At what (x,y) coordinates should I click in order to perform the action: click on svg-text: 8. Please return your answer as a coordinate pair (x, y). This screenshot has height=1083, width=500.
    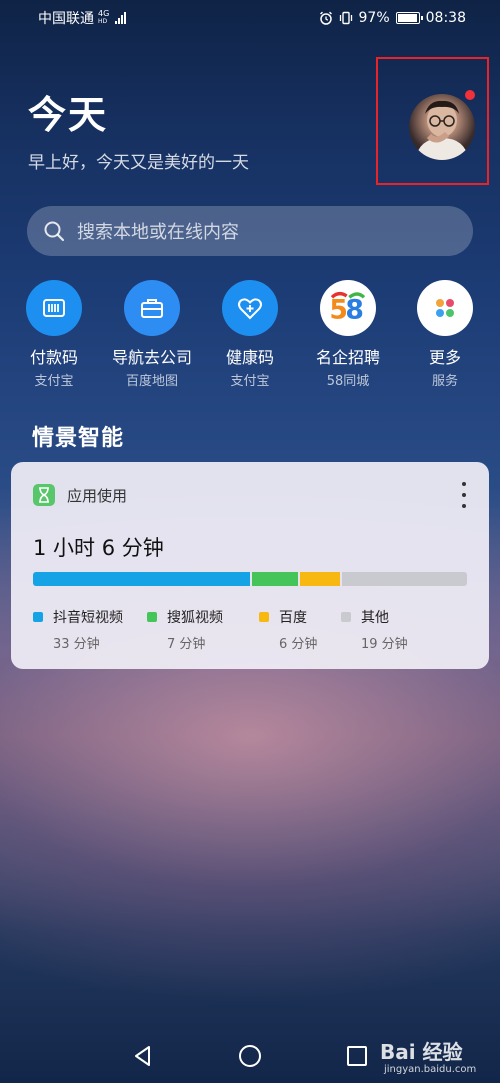
    Looking at the image, I should click on (354, 310).